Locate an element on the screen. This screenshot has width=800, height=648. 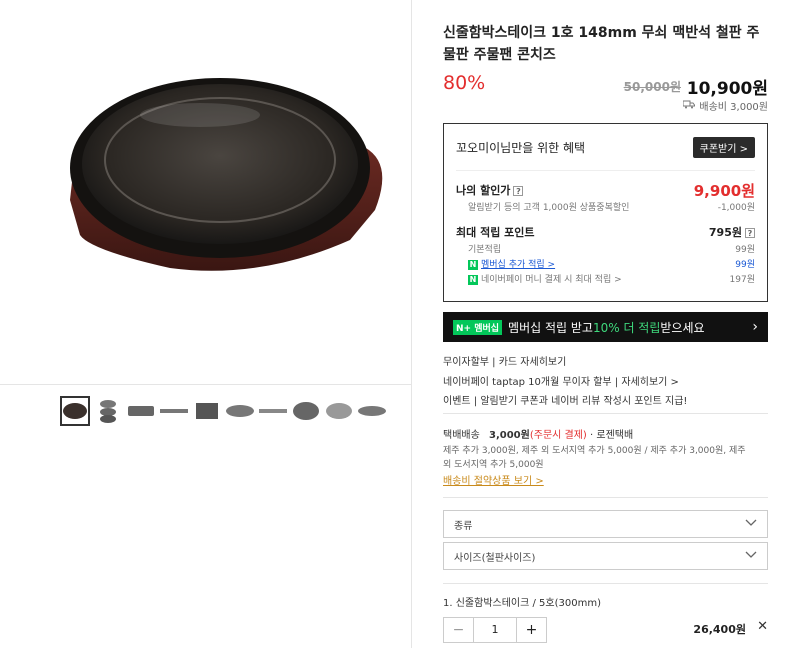
event-line: 이벤트 | 알림받기 쿠폰과 네이버 리뷰 작성시 포인트 지급! is located at coordinates (565, 401).